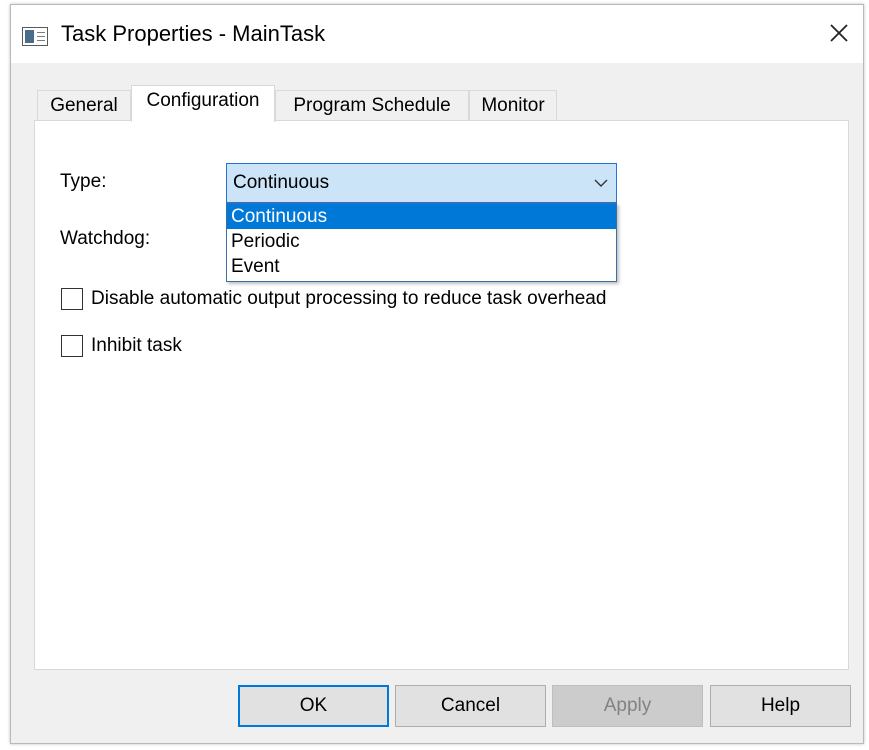 This screenshot has width=869, height=750. I want to click on app-window-icon, so click(35, 36).